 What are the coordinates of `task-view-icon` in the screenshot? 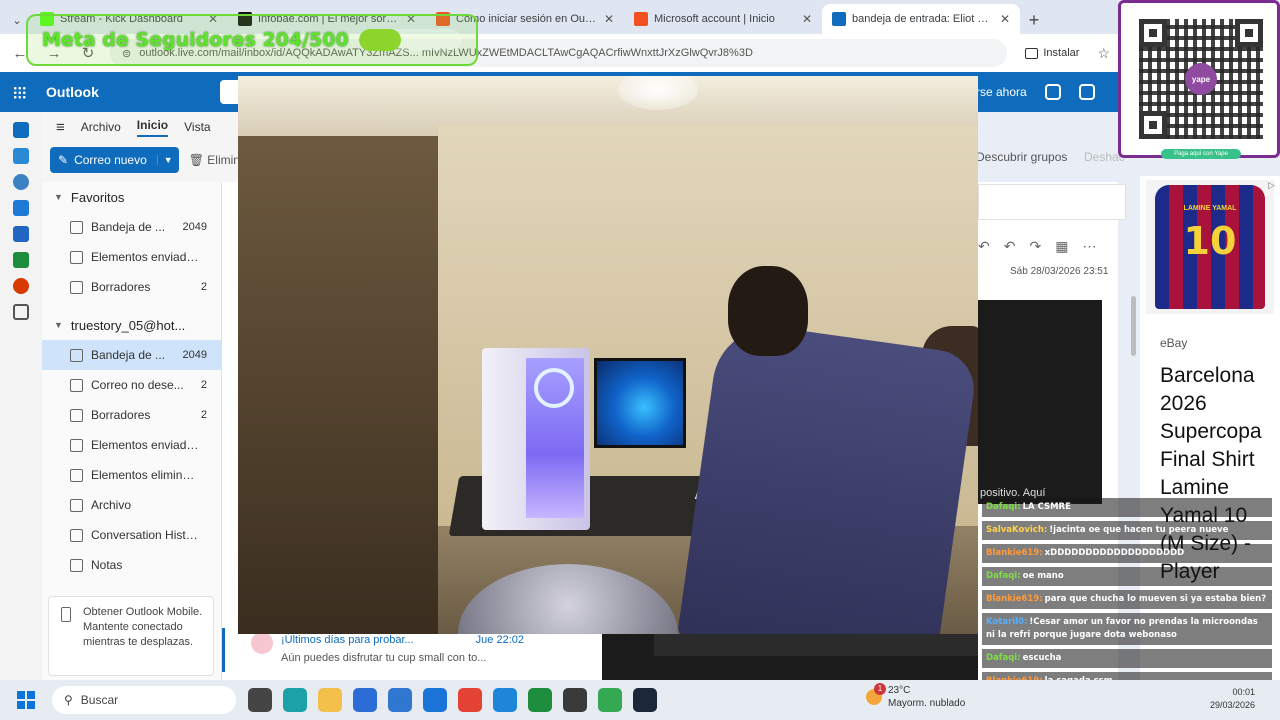 It's located at (260, 700).